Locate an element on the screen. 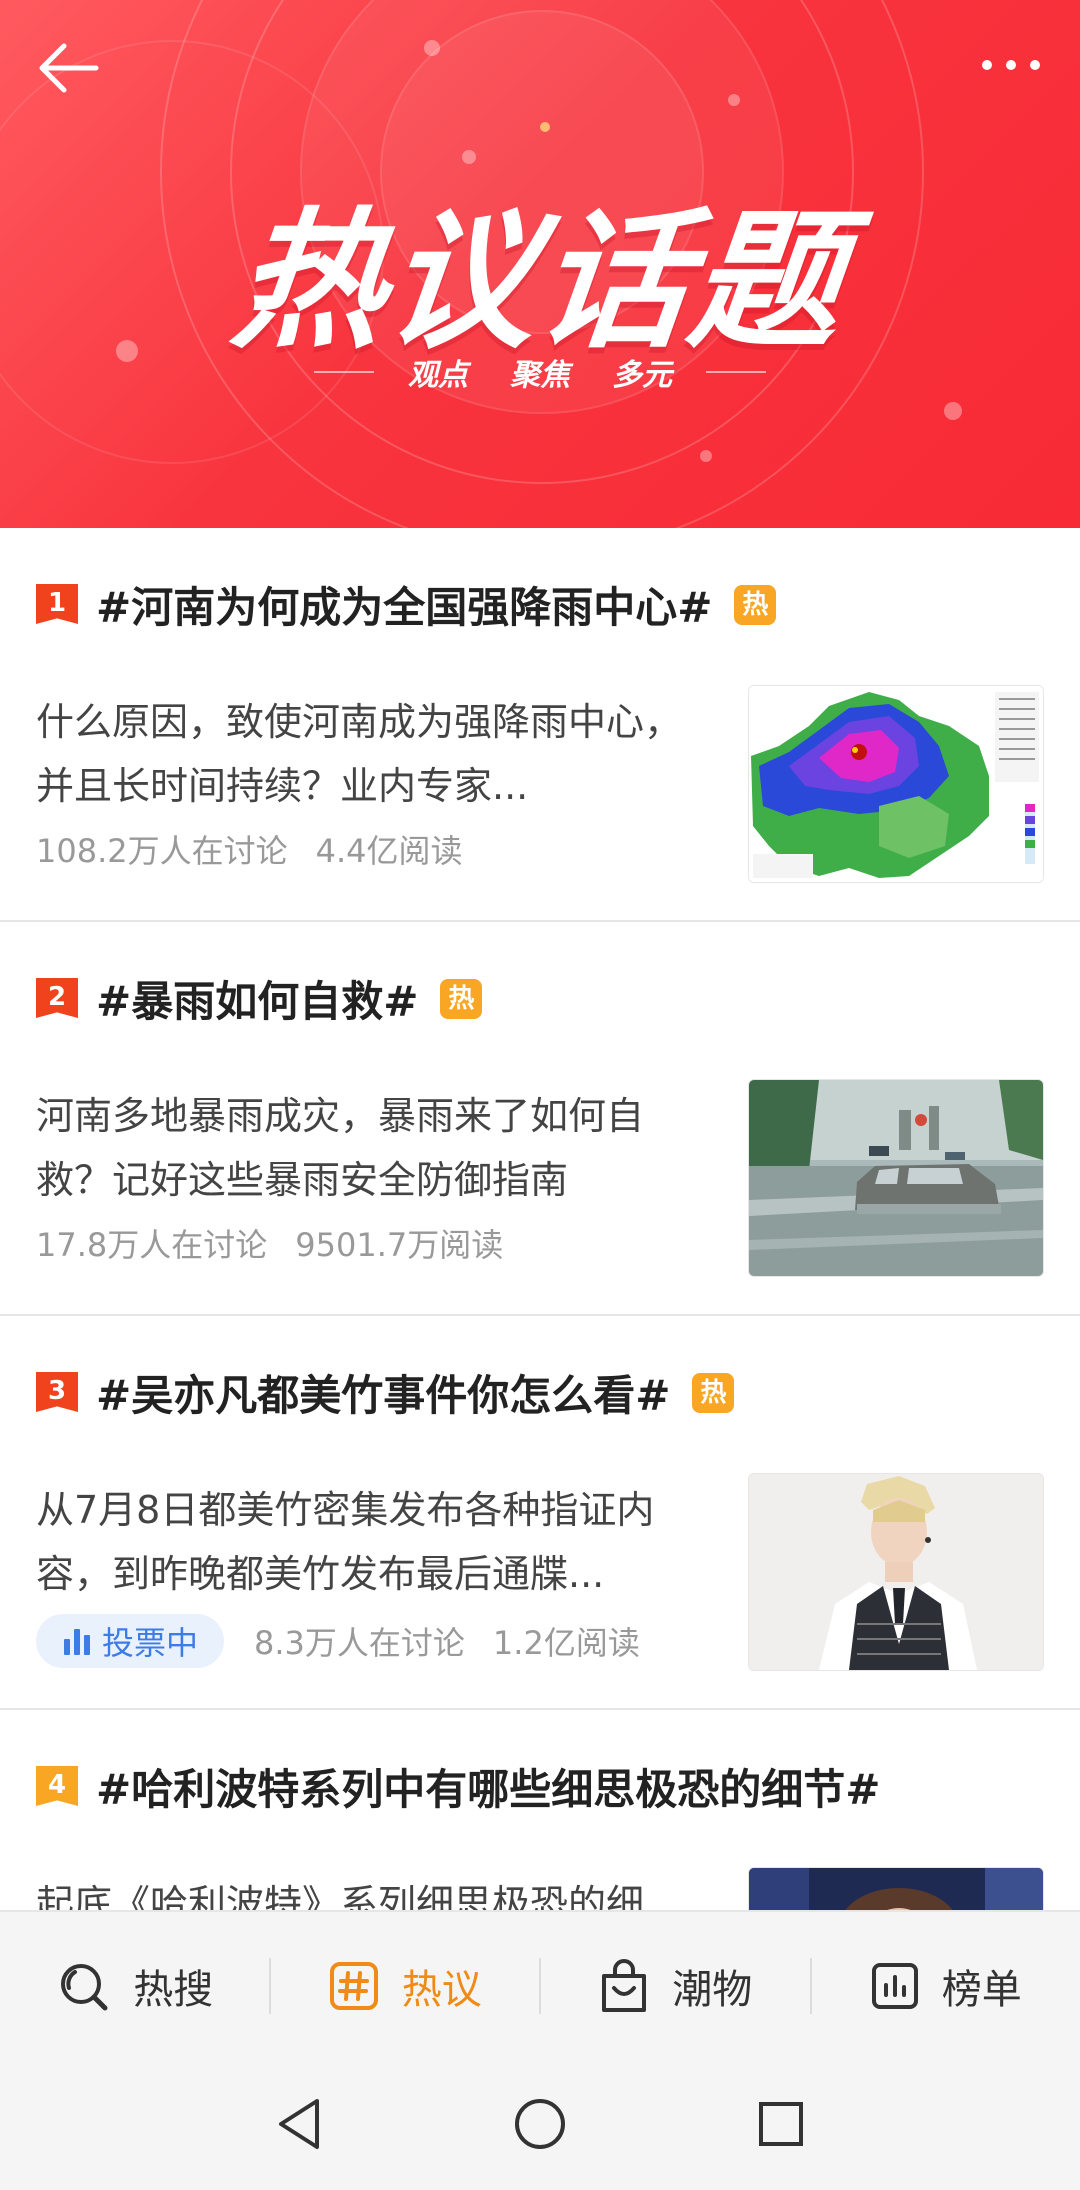  vote-status-label: 投票中 is located at coordinates (150, 1643).